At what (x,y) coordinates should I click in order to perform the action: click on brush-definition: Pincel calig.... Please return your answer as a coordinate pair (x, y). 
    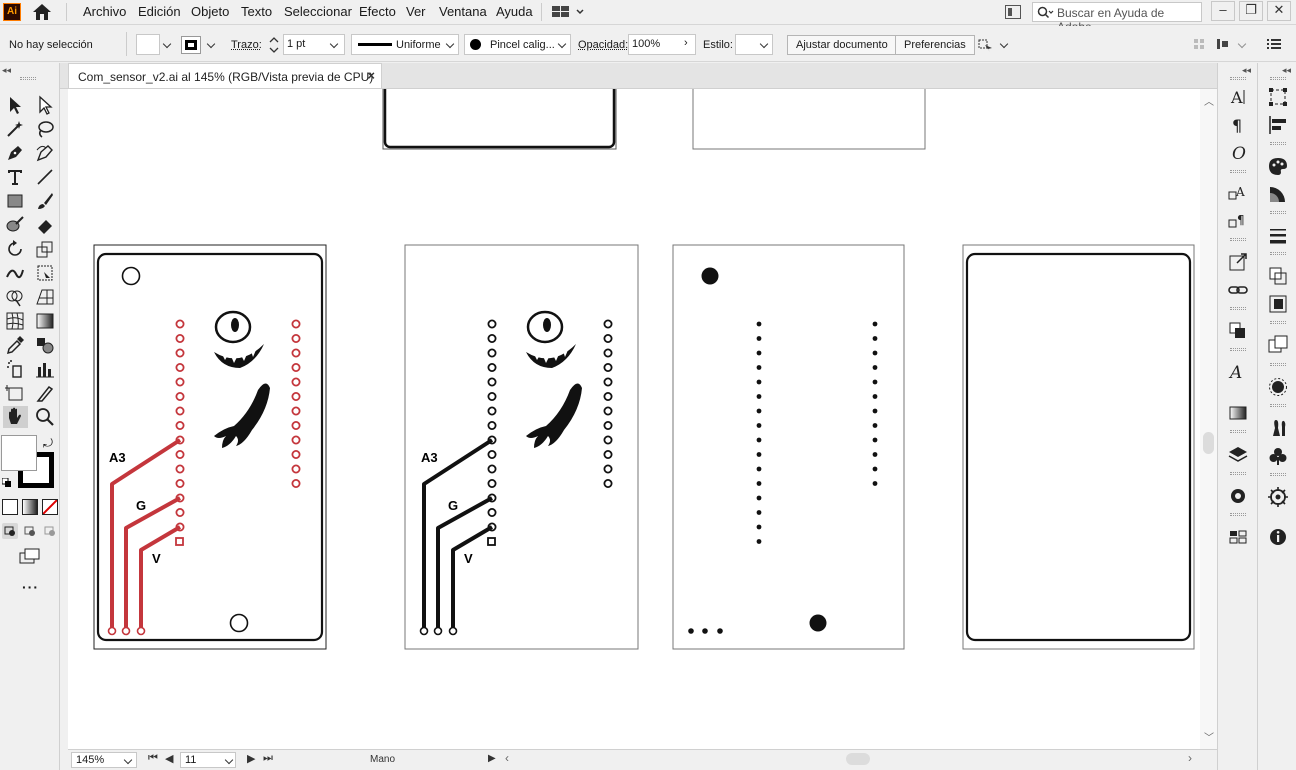
    Looking at the image, I should click on (517, 44).